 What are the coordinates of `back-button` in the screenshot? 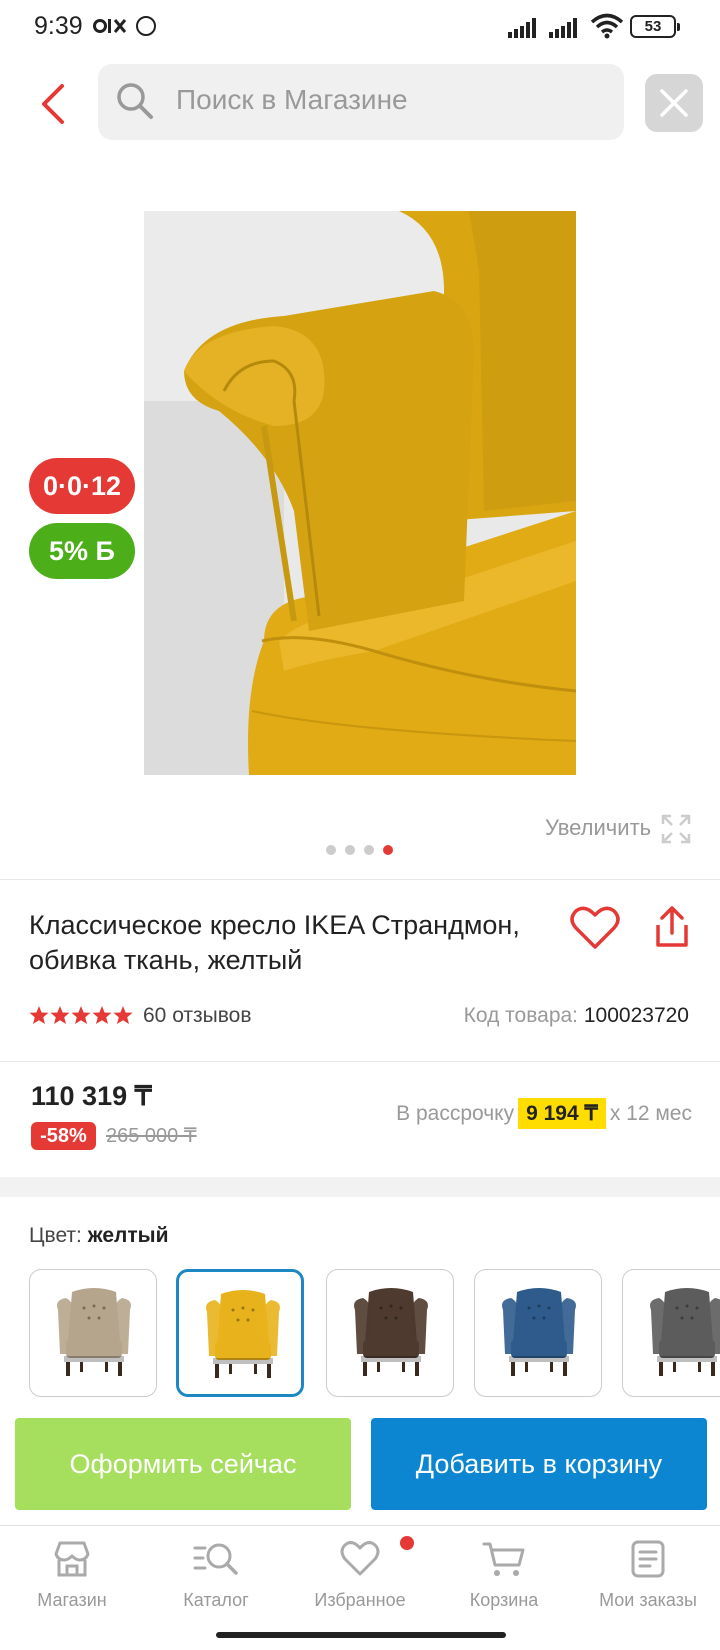 It's located at (54, 104).